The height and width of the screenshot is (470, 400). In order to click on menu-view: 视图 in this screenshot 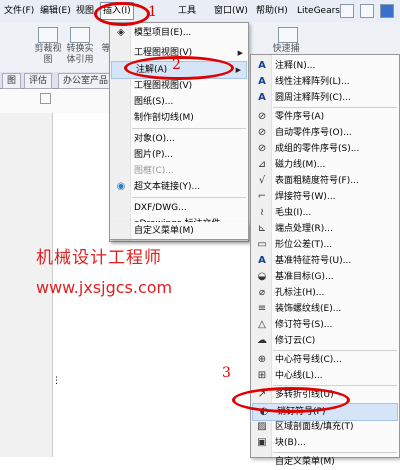, I will do `click(85, 11)`.